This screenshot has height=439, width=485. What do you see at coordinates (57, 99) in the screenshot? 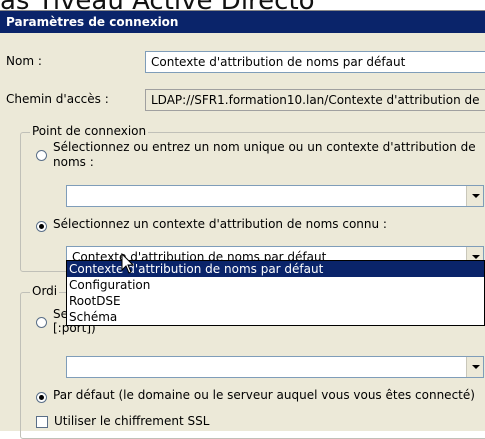
I see `path-label: Chemin d'accès :` at bounding box center [57, 99].